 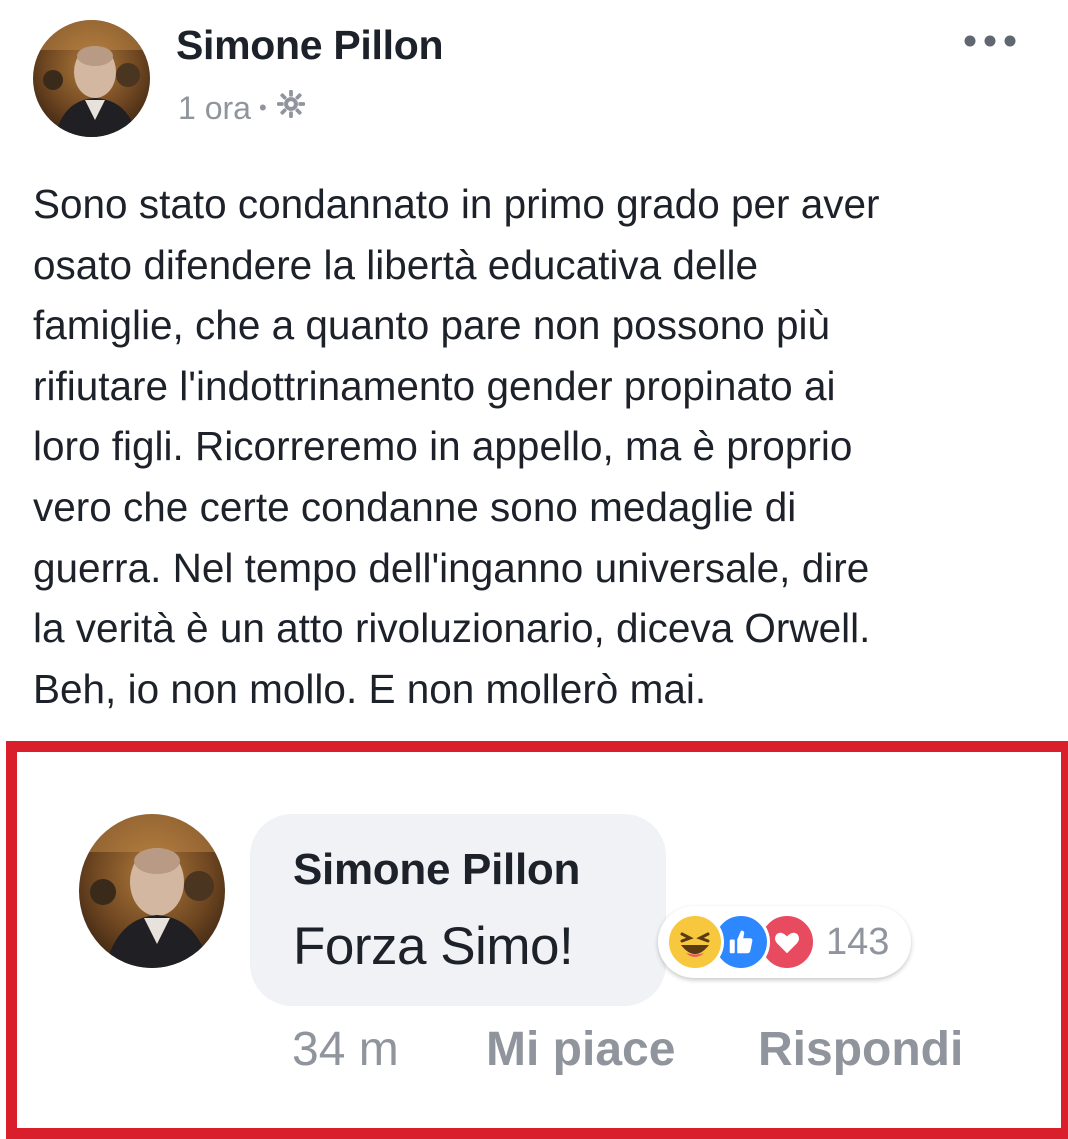 What do you see at coordinates (291, 108) in the screenshot?
I see `gear-icon` at bounding box center [291, 108].